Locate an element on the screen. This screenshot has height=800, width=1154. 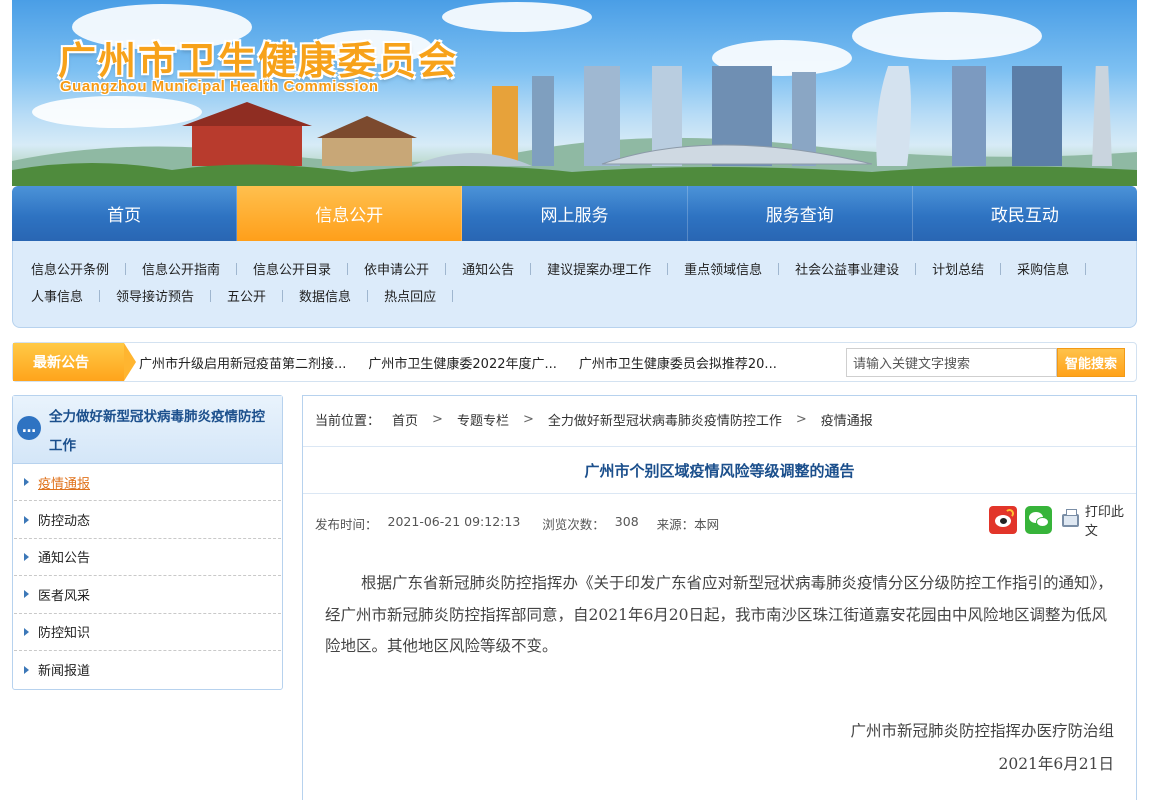
sidebar-item-epidemic-report: 疫情通报 is located at coordinates (147, 483).